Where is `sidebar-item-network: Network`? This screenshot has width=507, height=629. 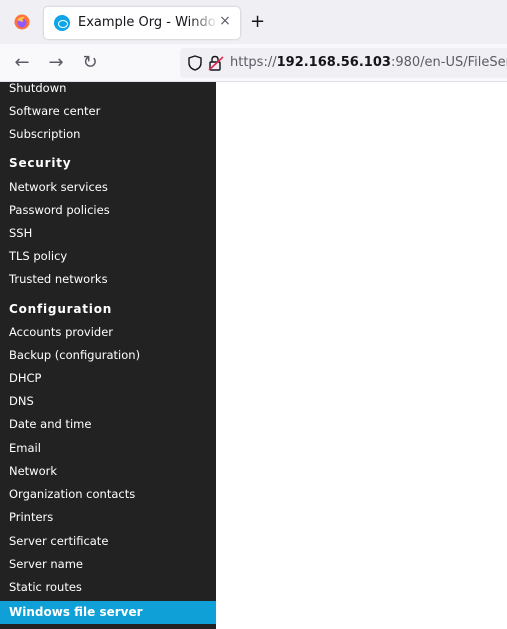
sidebar-item-network: Network is located at coordinates (108, 471).